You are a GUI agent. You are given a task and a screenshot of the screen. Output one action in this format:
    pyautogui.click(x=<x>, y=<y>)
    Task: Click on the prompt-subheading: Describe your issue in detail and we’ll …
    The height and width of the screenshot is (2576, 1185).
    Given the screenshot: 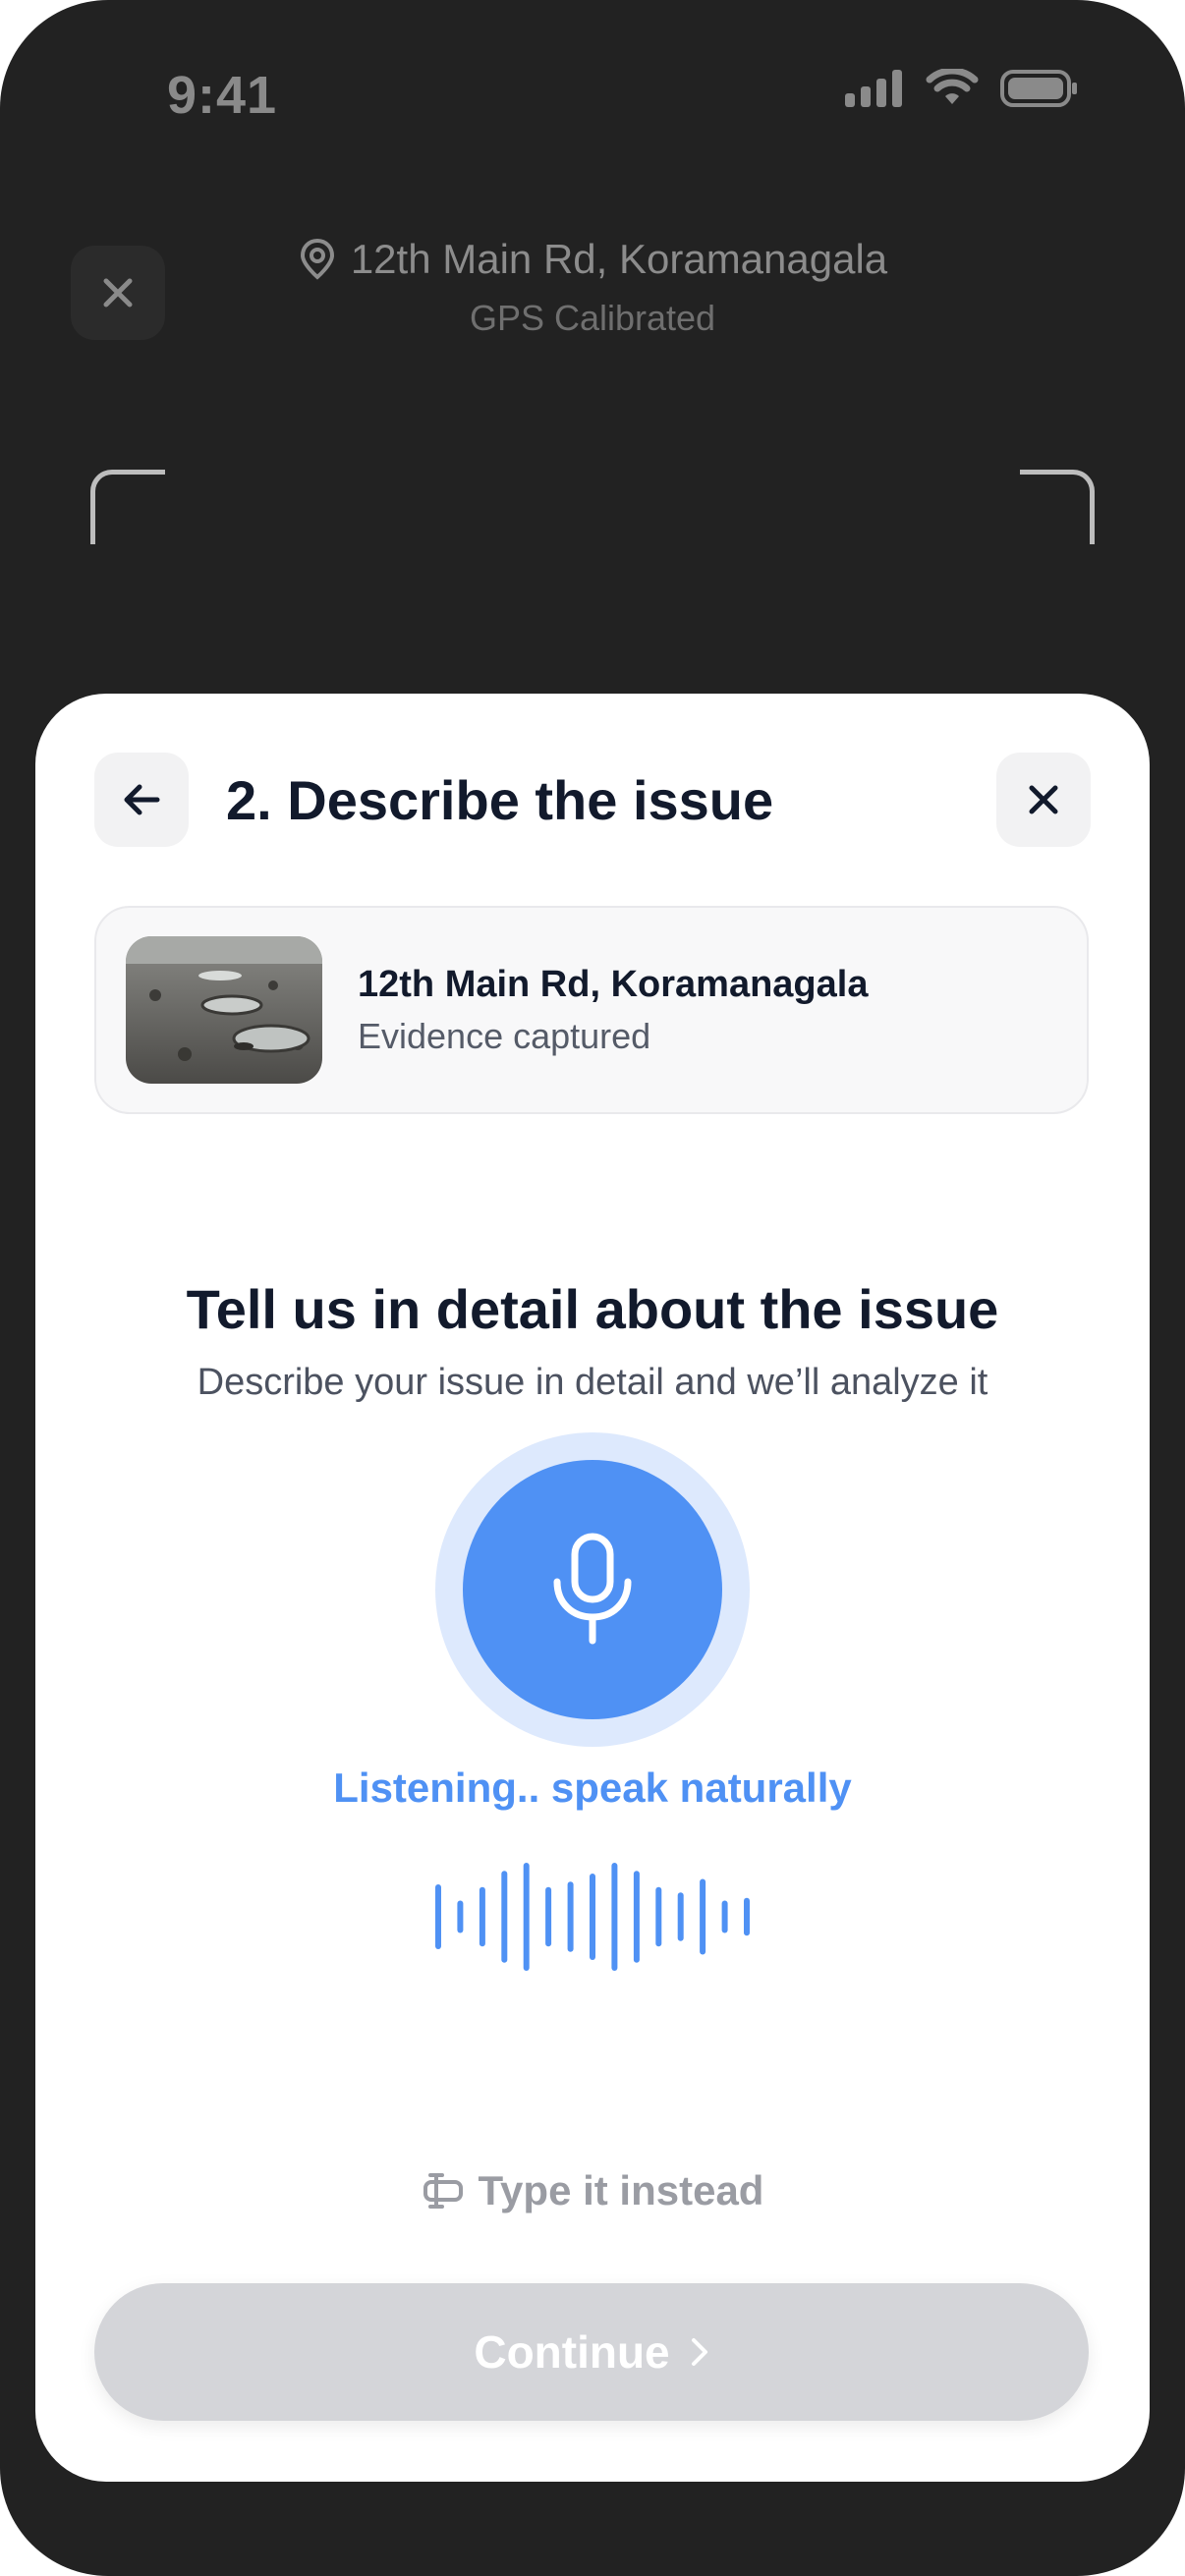 What is the action you would take?
    pyautogui.click(x=592, y=1382)
    